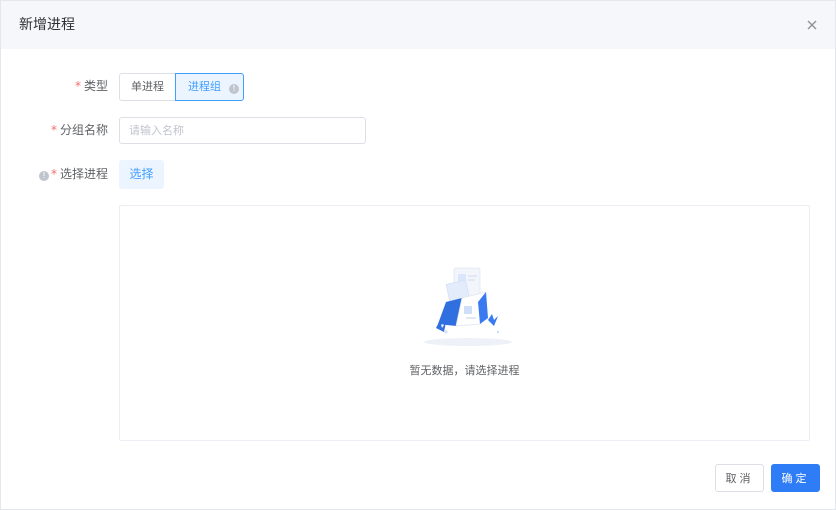 The height and width of the screenshot is (510, 836). Describe the element at coordinates (242, 130) in the screenshot. I see `group-name-input` at that location.